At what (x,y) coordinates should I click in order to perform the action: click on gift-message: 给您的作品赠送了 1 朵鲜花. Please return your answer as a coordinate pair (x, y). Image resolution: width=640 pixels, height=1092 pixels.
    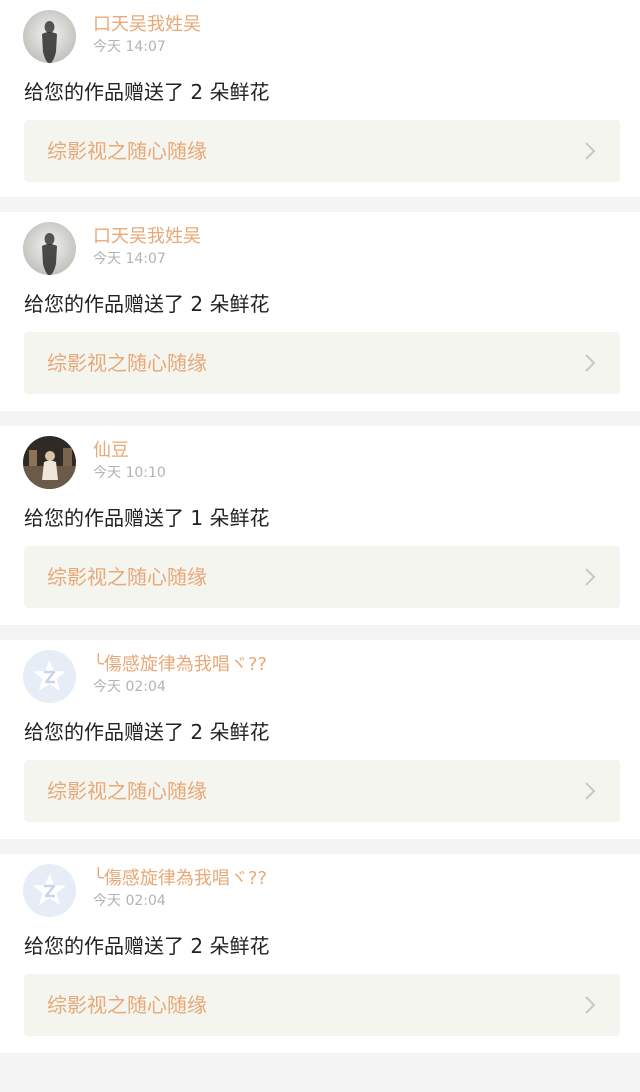
    Looking at the image, I should click on (147, 518).